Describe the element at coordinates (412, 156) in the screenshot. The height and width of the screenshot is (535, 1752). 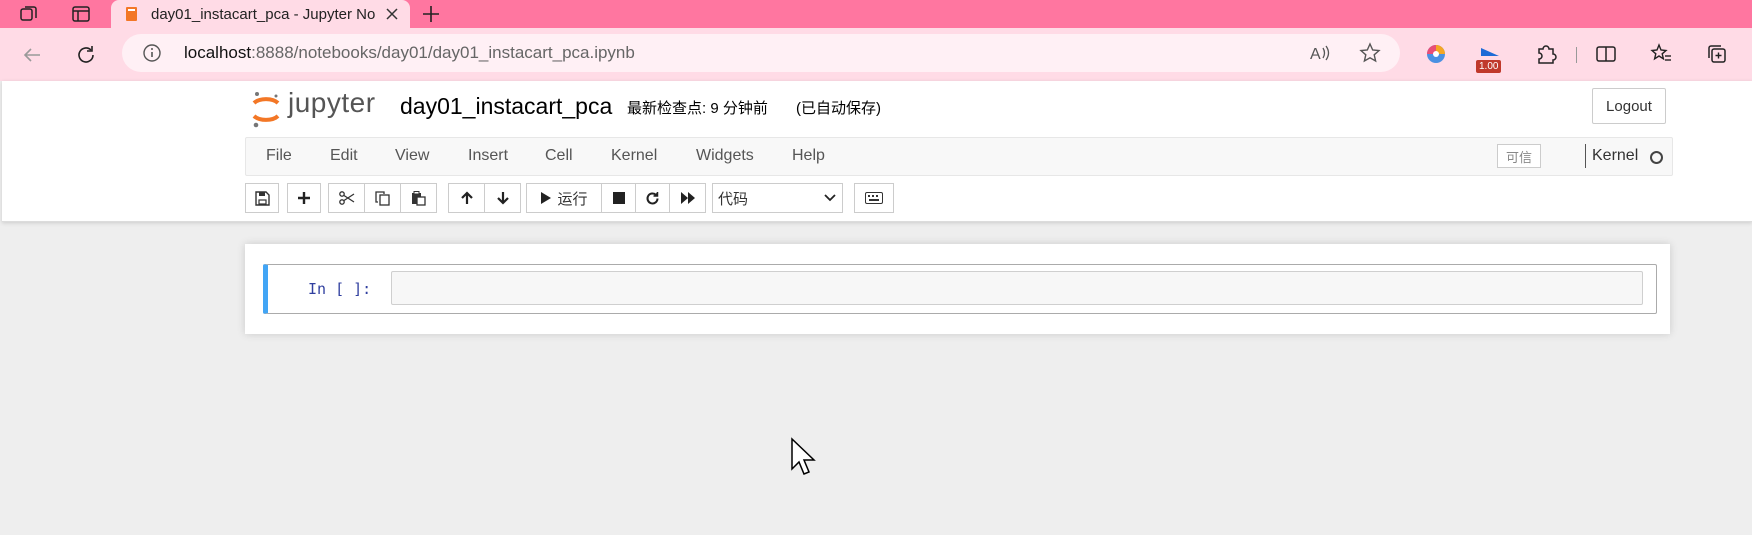
I see `menu-view: View` at that location.